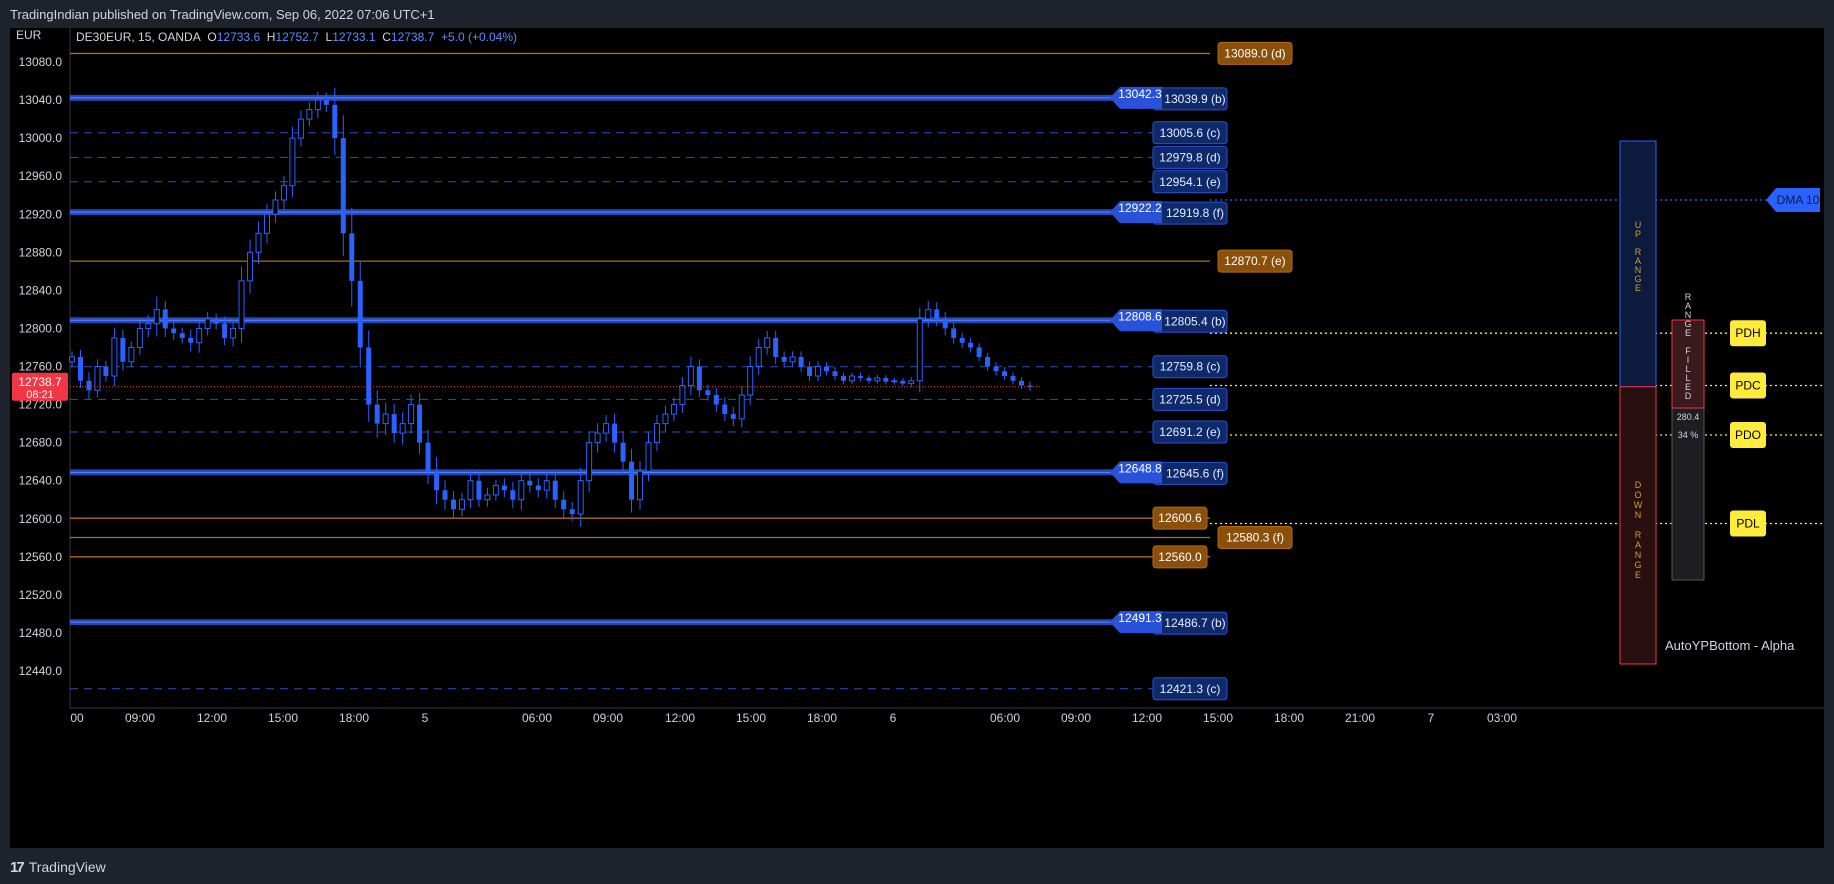 The height and width of the screenshot is (884, 1834). What do you see at coordinates (1190, 133) in the screenshot?
I see `dashed-level-tag: 13005.6 (c)` at bounding box center [1190, 133].